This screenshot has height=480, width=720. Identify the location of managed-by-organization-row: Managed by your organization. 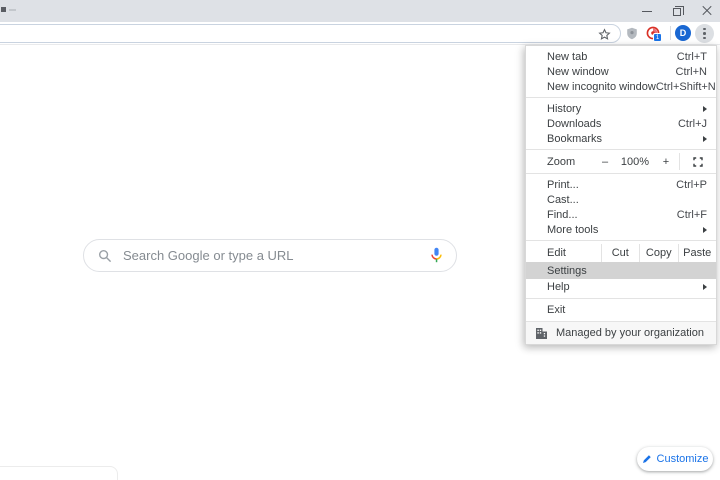
(621, 332).